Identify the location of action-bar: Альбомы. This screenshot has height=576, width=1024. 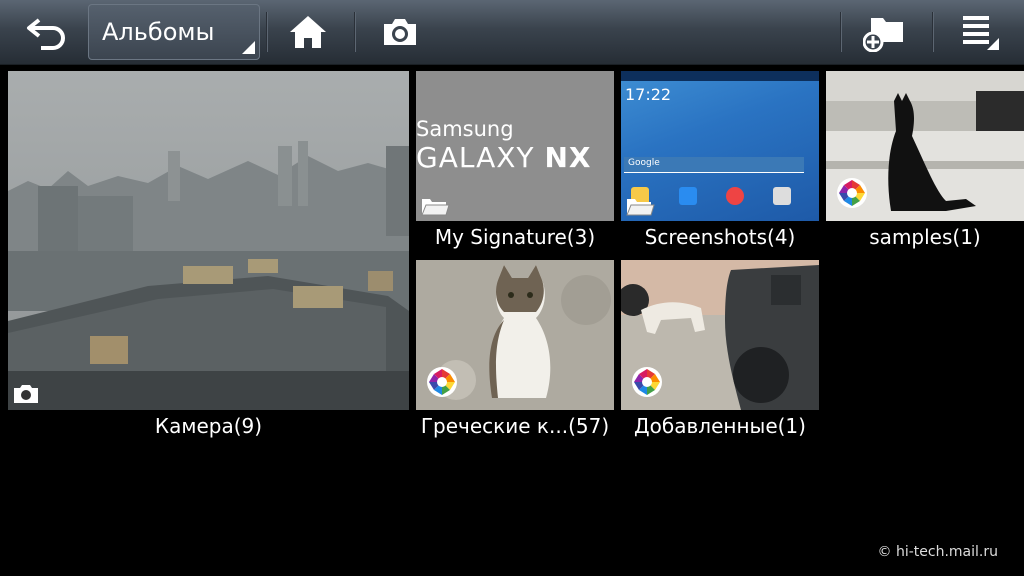
(512, 32).